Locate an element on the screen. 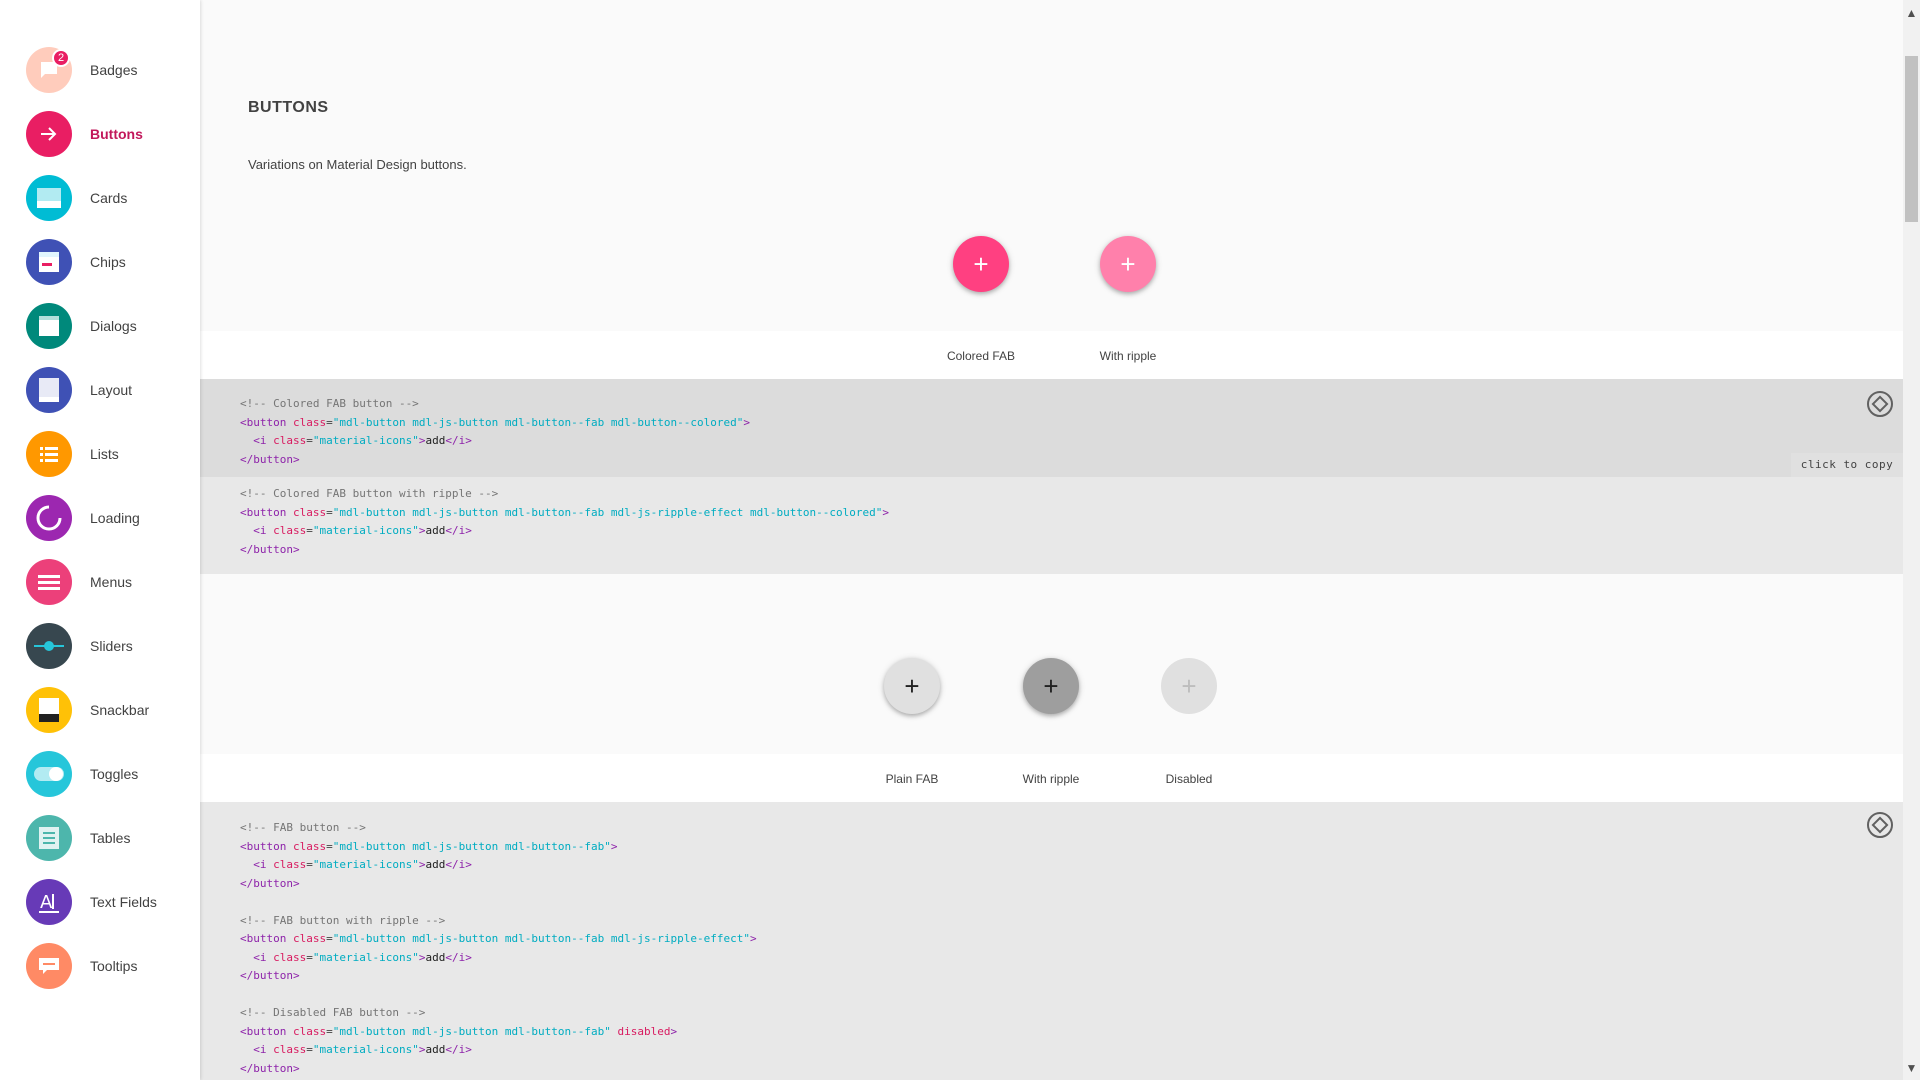 The image size is (1920, 1080). code-comment: <!-- FAB button with ripple --> is located at coordinates (343, 920).